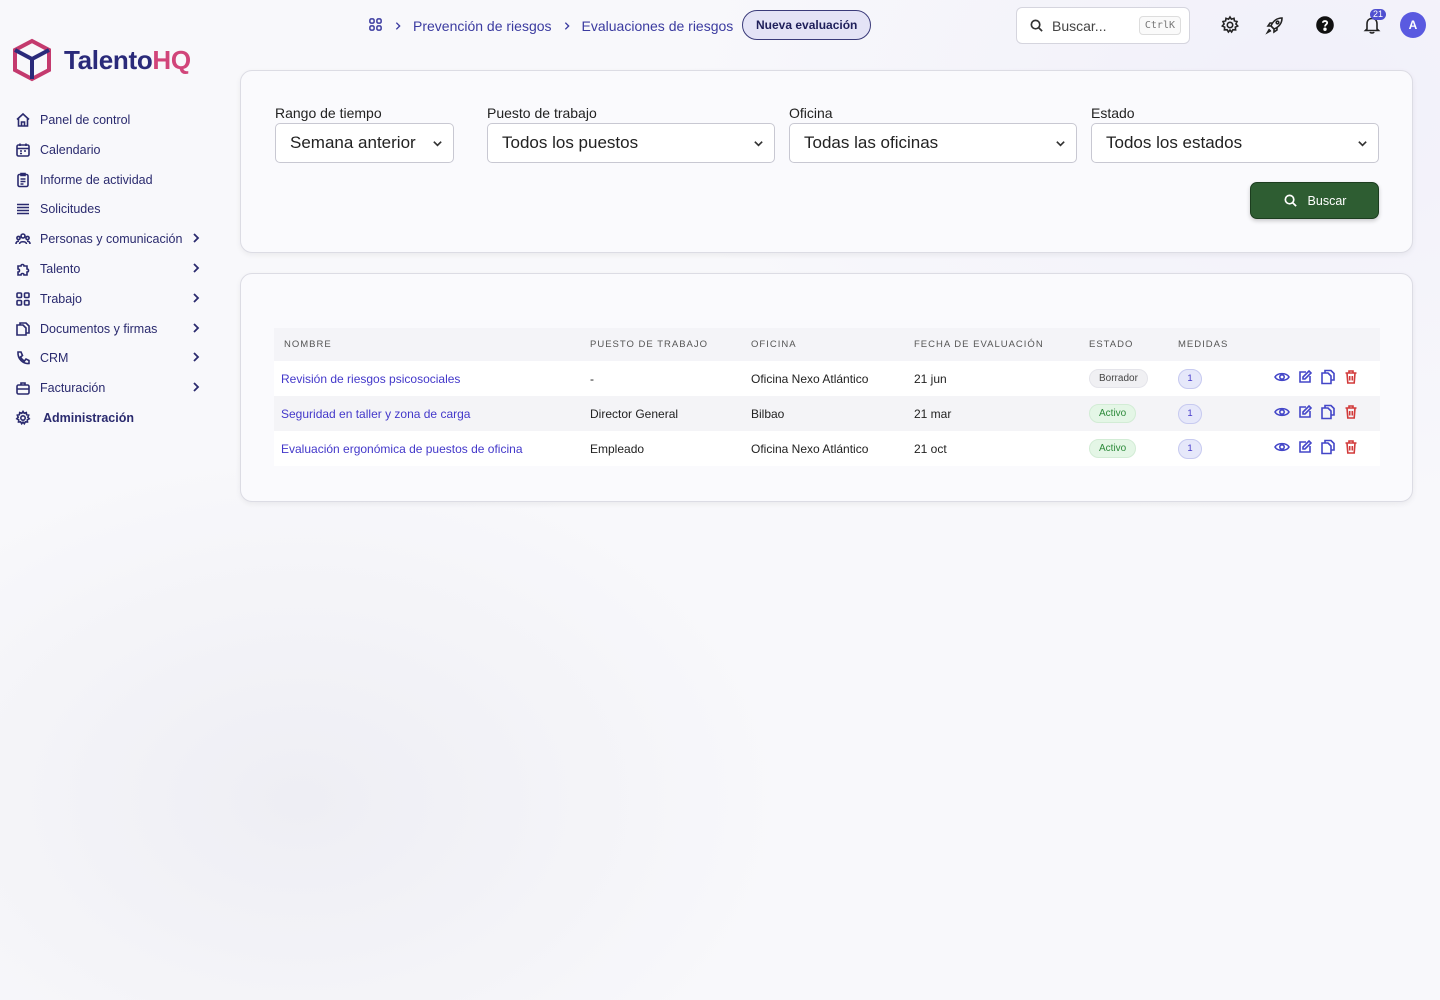  What do you see at coordinates (631, 143) in the screenshot?
I see `job-select: Todos los puestos` at bounding box center [631, 143].